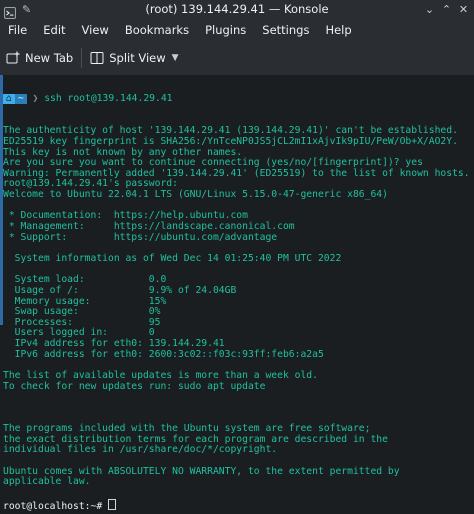 This screenshot has height=514, width=474. I want to click on command-text: ssh root@139.144.29.41, so click(108, 99).